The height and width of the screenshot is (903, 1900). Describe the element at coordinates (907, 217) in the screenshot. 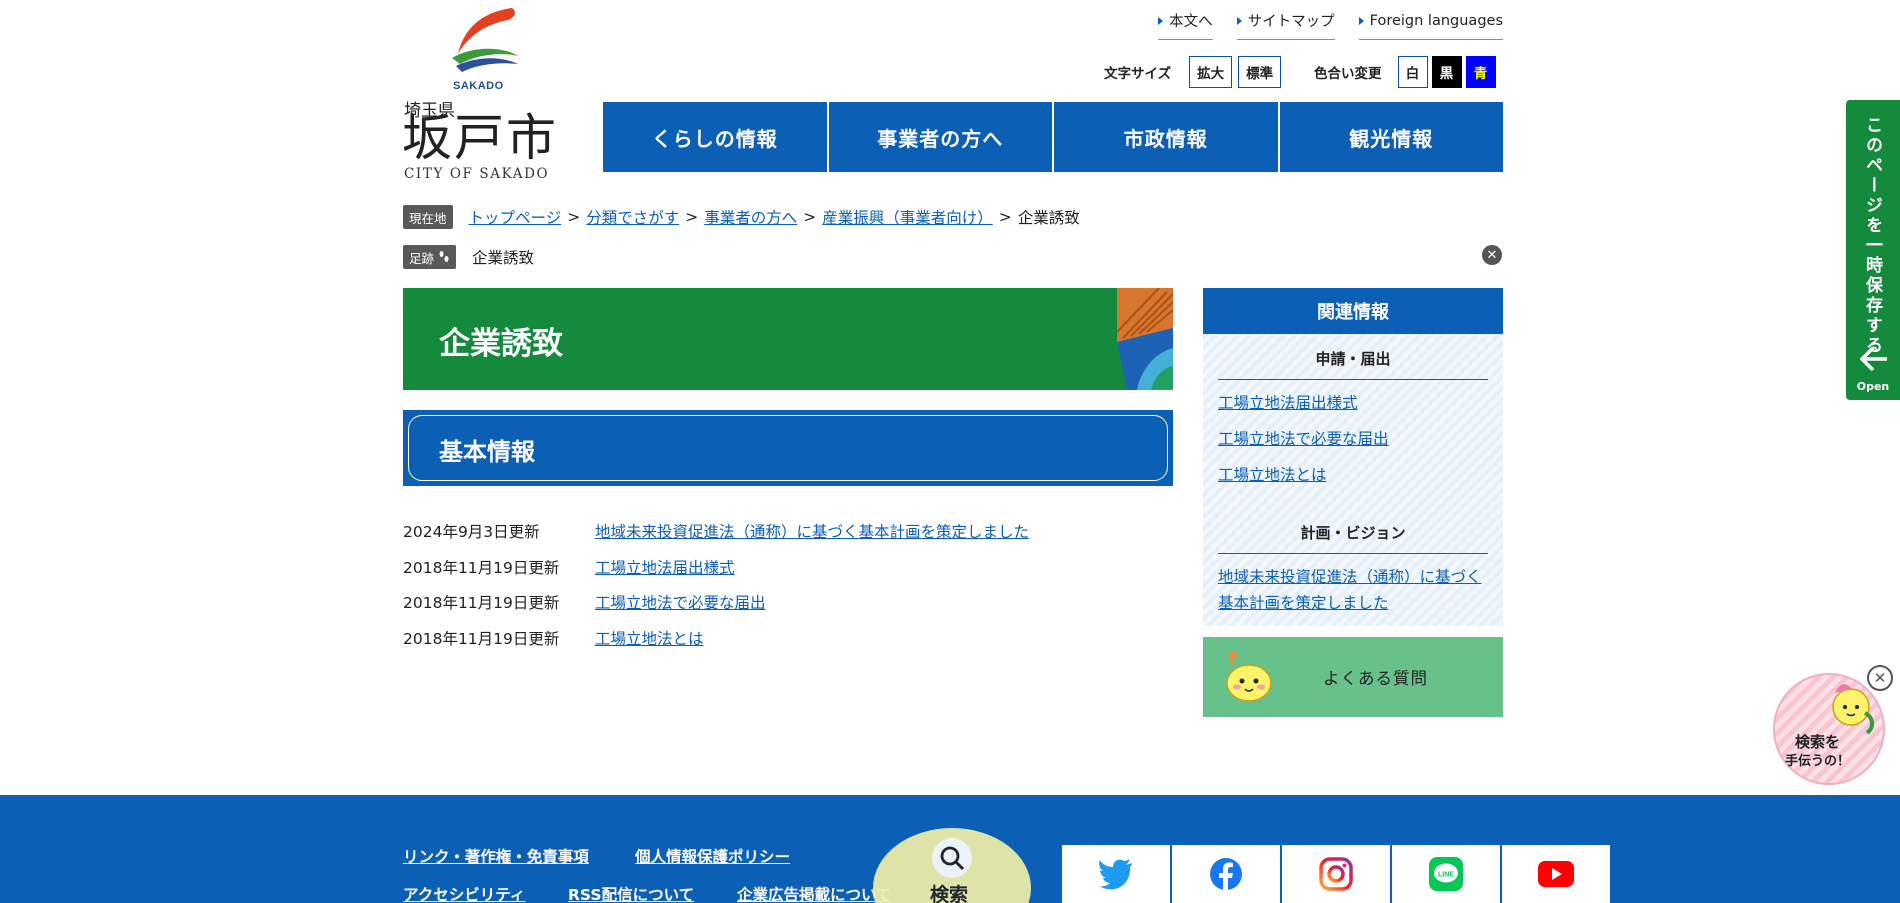

I see `breadcrumb-link-industry: 産業振興（事業者向け）` at that location.